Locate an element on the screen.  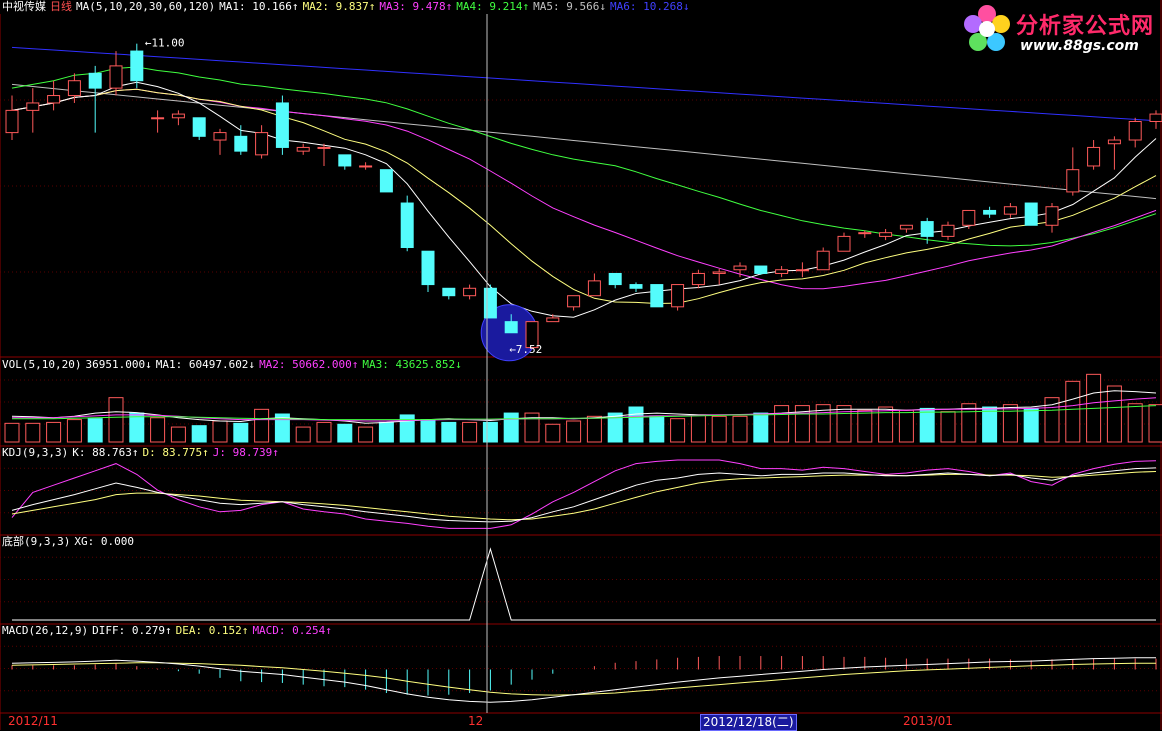
stock-name: 中视传媒 is located at coordinates (24, 6).